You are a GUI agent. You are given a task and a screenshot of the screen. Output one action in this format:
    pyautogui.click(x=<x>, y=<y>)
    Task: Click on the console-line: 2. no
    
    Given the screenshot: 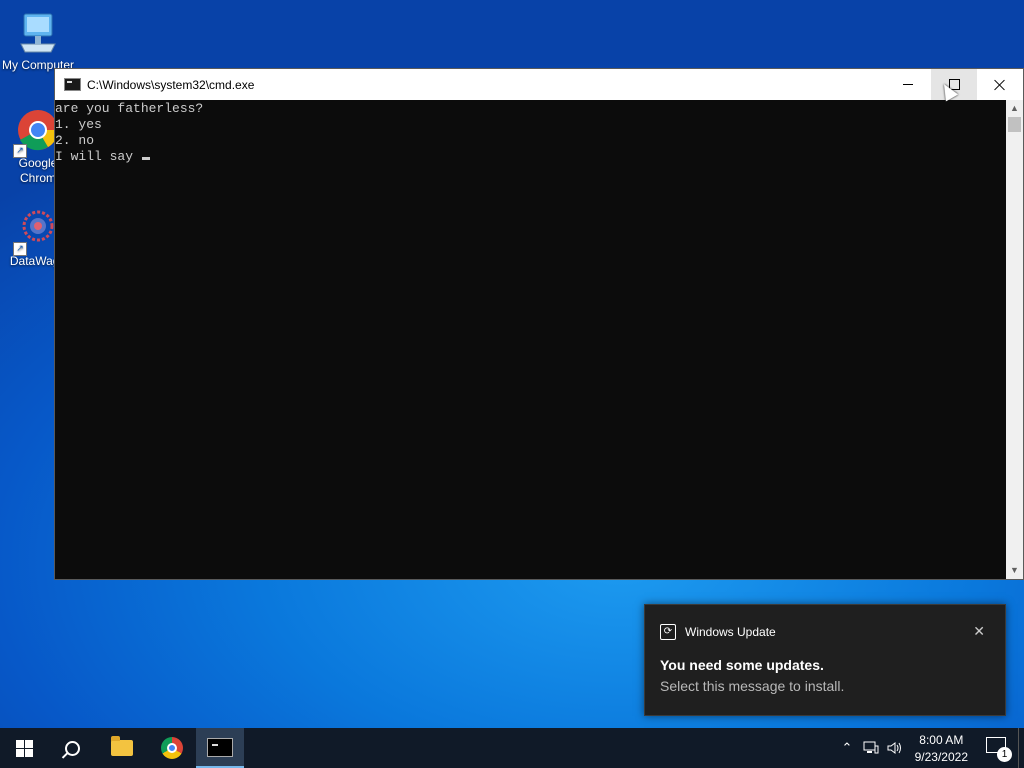 What is the action you would take?
    pyautogui.click(x=75, y=140)
    